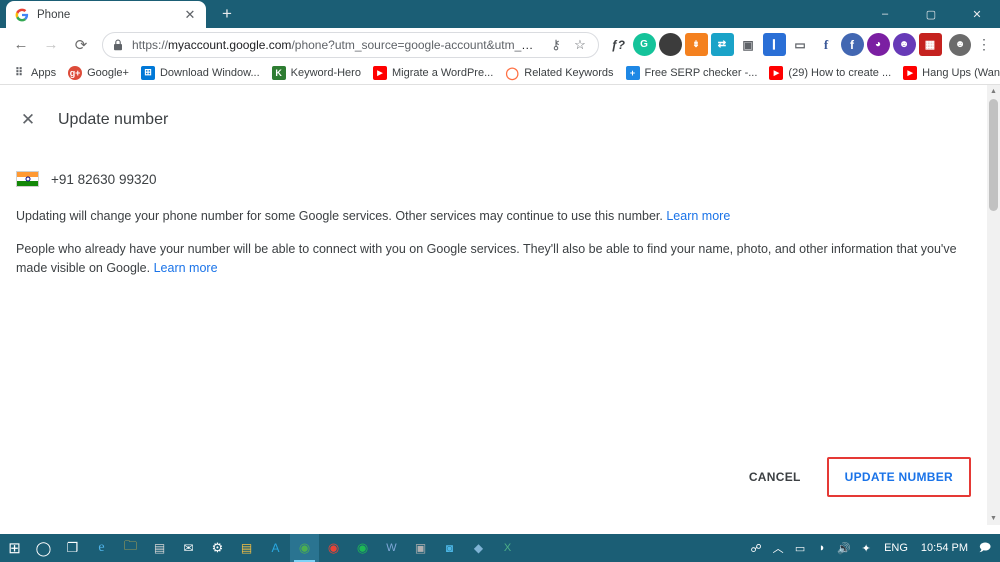 The height and width of the screenshot is (562, 1000). I want to click on dialog-header: ✕ Update number, so click(500, 113).